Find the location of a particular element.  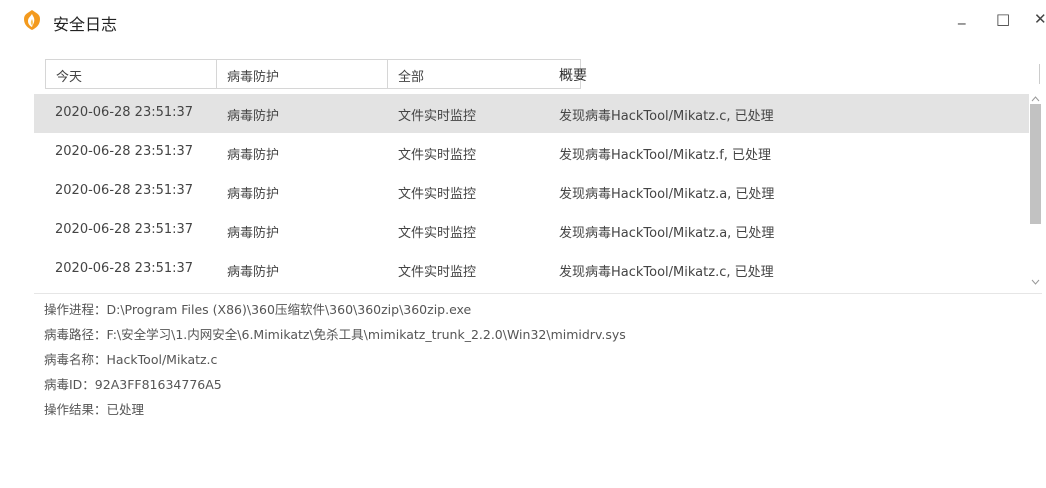

source-filter-dropdown: 全部 is located at coordinates (484, 74).